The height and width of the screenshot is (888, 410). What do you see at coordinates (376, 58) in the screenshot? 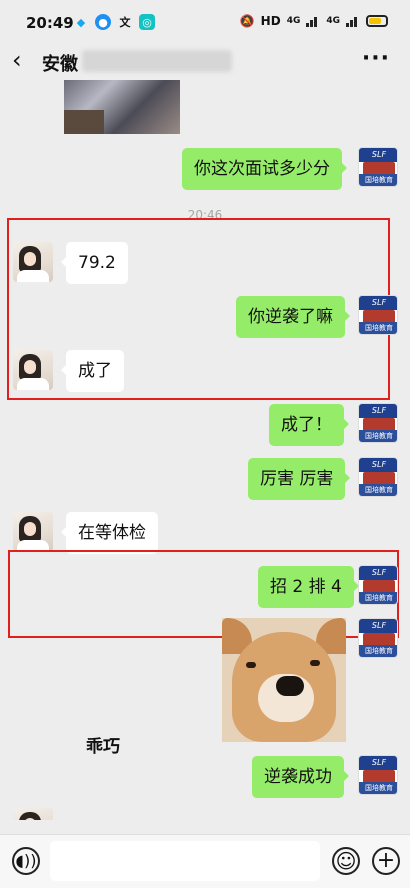
I see `more-dots-icon: ···` at bounding box center [376, 58].